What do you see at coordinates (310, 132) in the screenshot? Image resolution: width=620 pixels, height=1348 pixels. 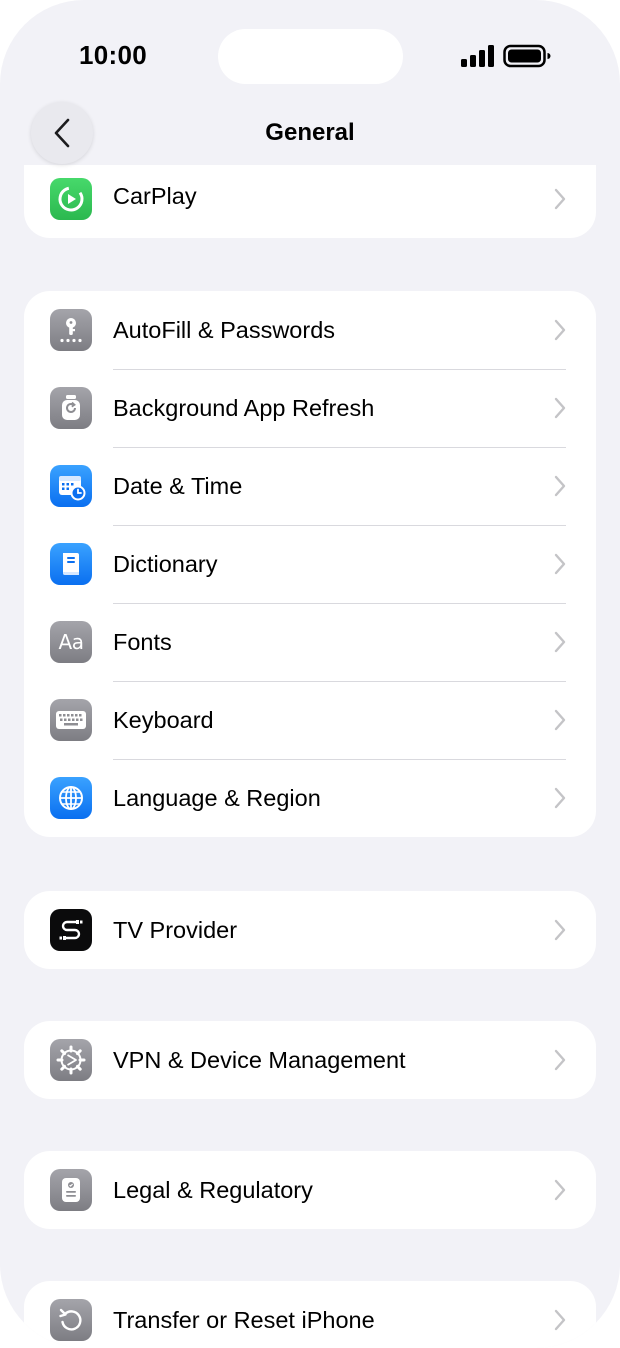 I see `page-title: General` at bounding box center [310, 132].